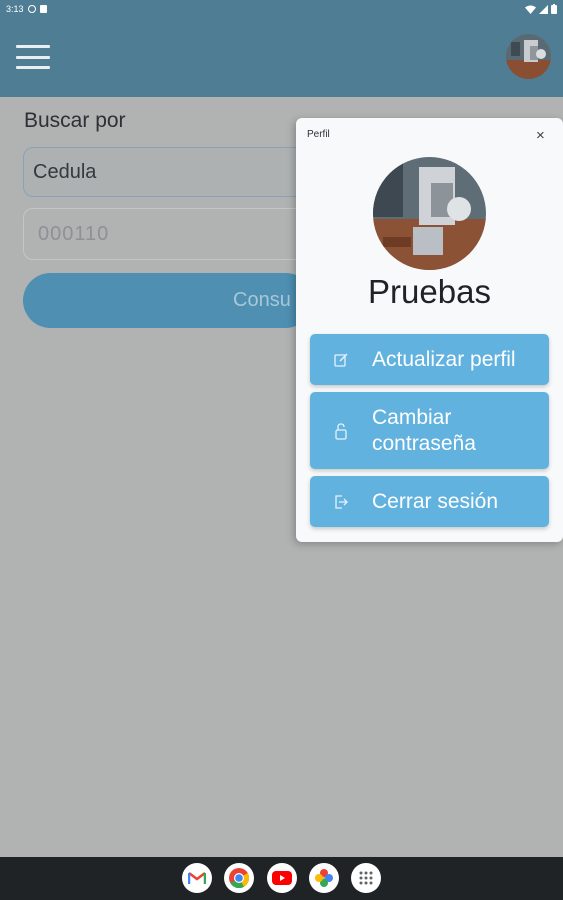  What do you see at coordinates (543, 9) in the screenshot?
I see `signal-icon` at bounding box center [543, 9].